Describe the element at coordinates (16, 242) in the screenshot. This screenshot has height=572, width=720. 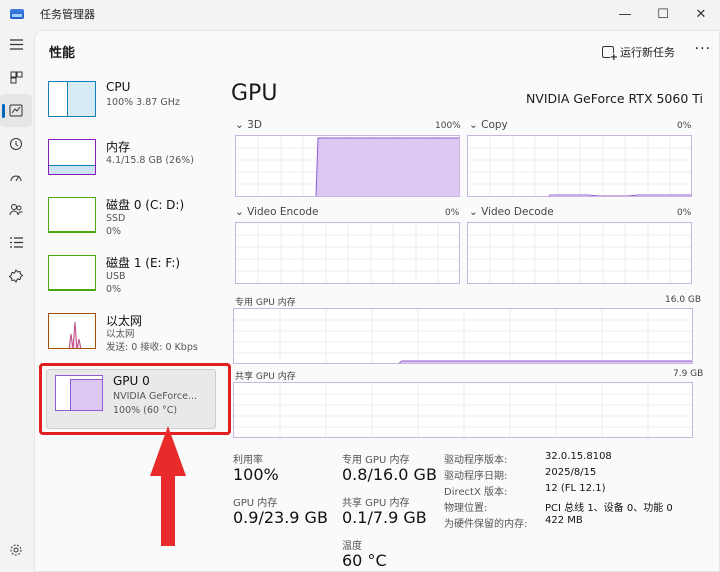
I see `details-icon` at that location.